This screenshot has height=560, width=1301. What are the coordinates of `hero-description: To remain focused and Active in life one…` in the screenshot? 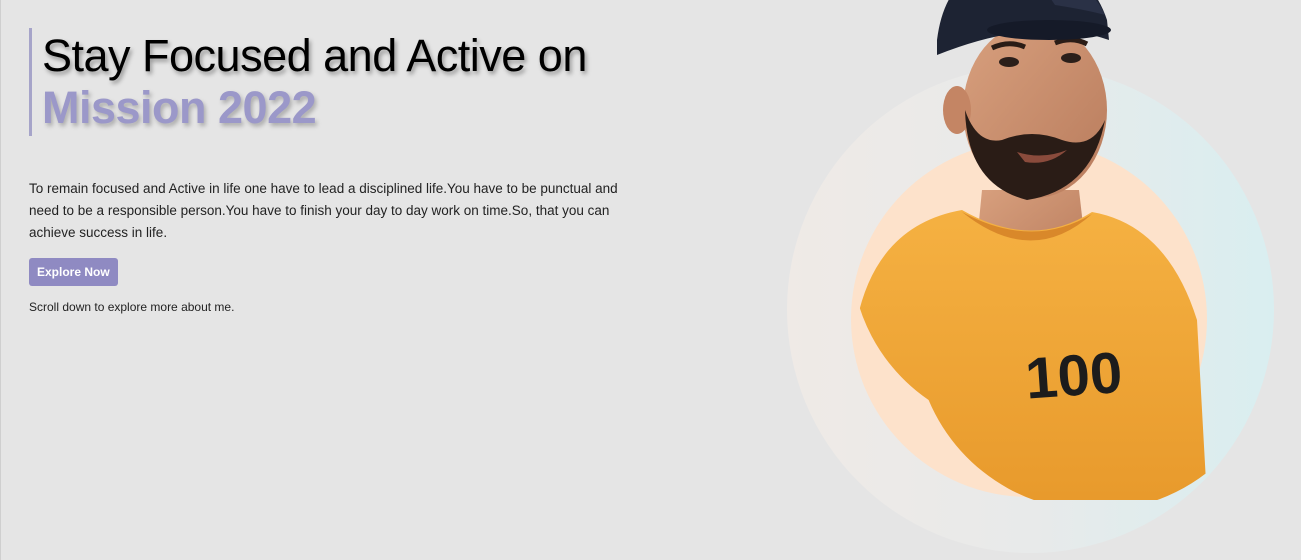 It's located at (323, 210).